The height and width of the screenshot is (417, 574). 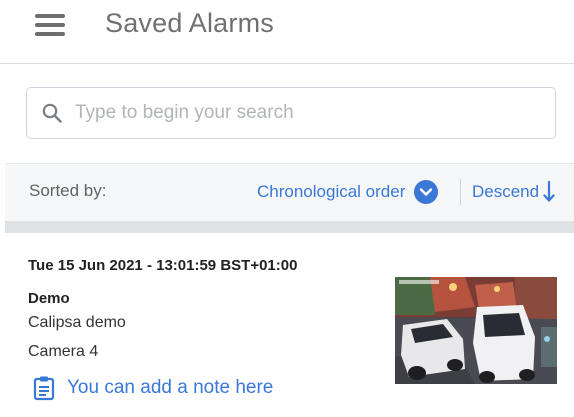 I want to click on sort-direction-label: Descend, so click(x=506, y=191).